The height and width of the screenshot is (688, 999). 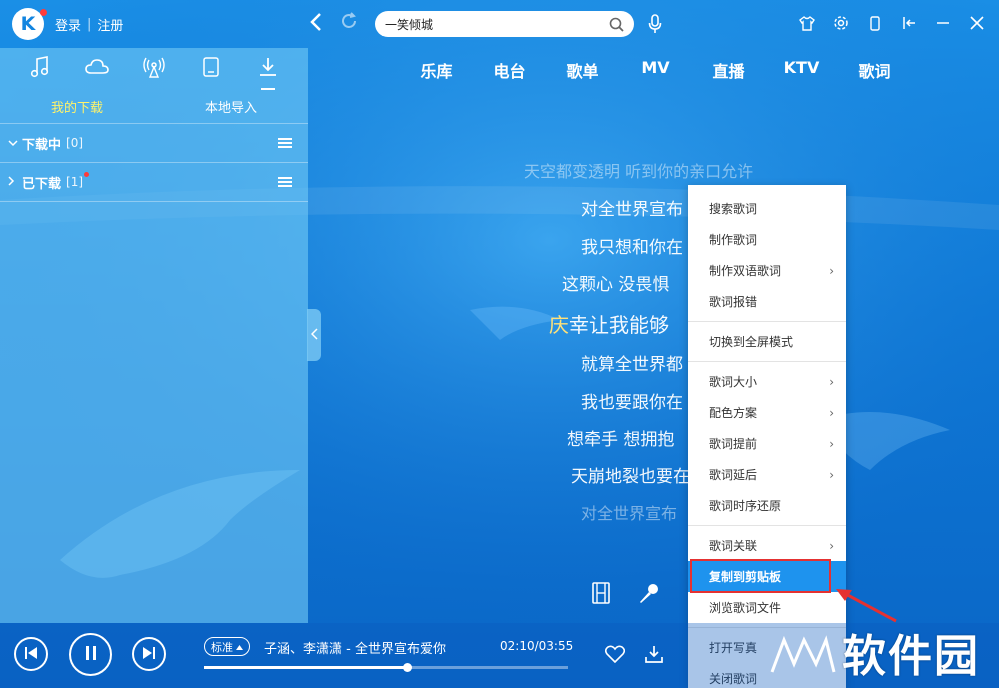 I want to click on download-subtabs: 我的下载 本地导入, so click(x=154, y=107).